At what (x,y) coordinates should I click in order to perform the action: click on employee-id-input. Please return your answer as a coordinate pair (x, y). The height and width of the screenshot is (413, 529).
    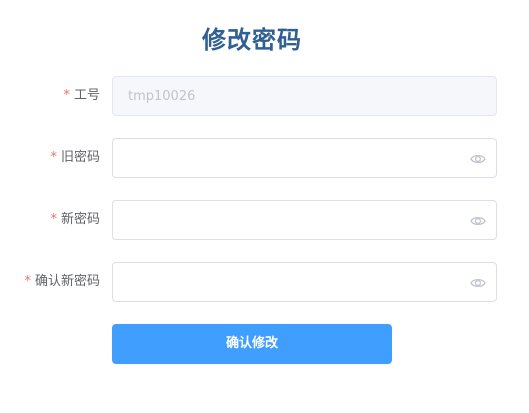
    Looking at the image, I should click on (293, 96).